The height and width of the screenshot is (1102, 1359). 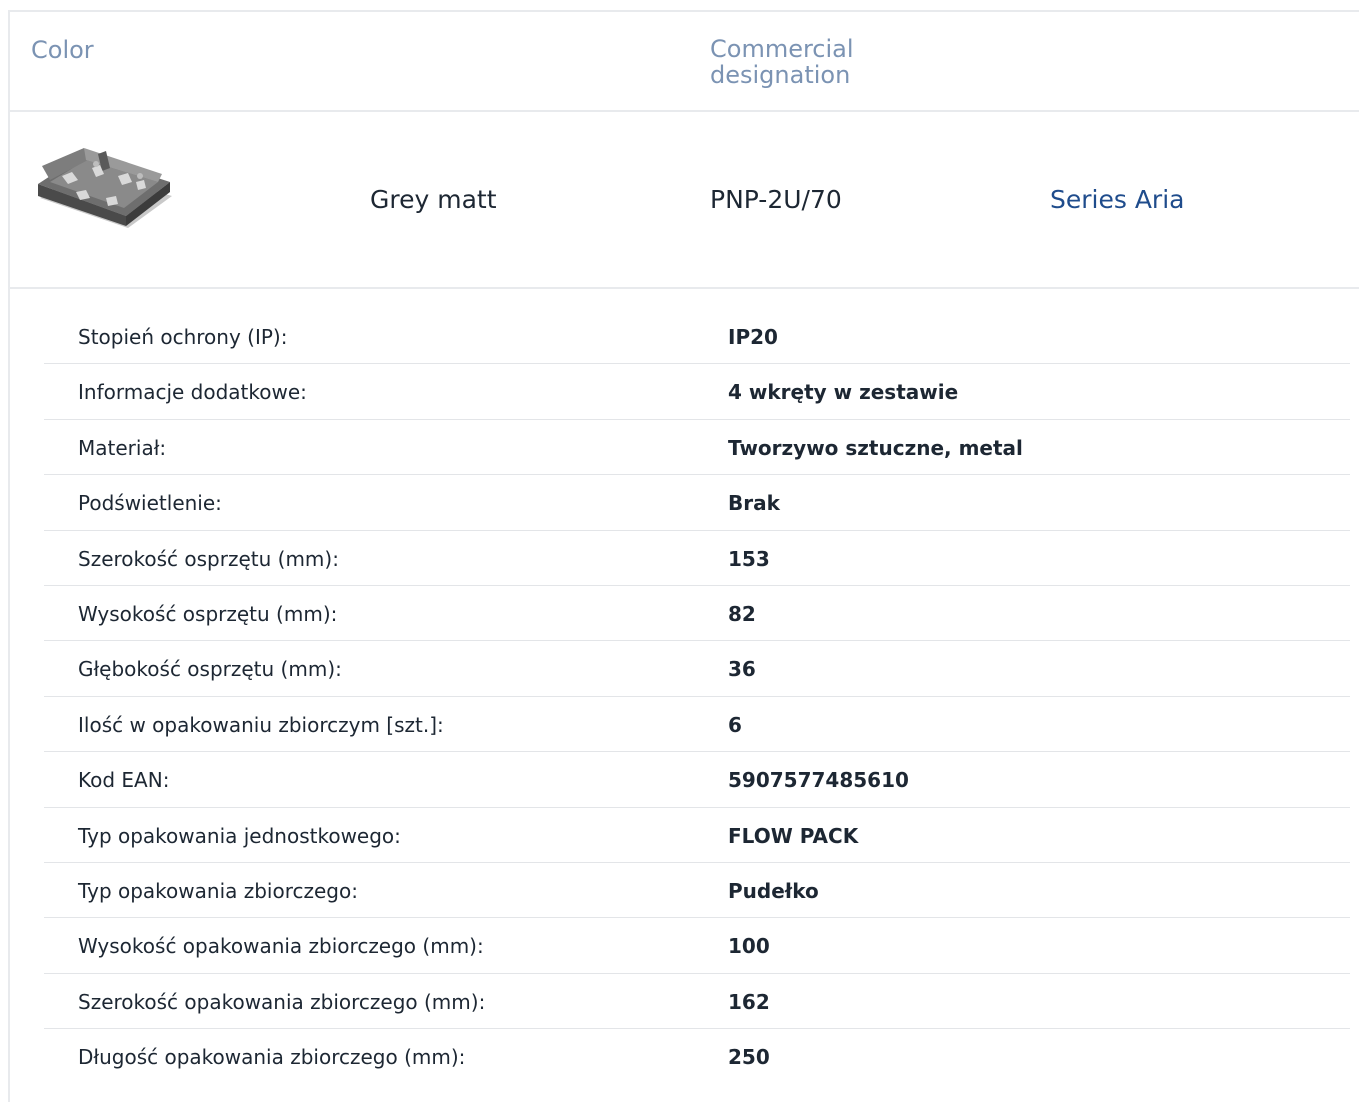 What do you see at coordinates (742, 669) in the screenshot?
I see `spec-value: 36` at bounding box center [742, 669].